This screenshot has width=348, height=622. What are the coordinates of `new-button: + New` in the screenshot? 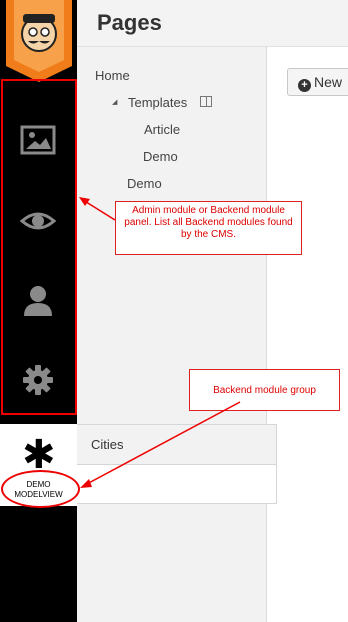 It's located at (317, 82).